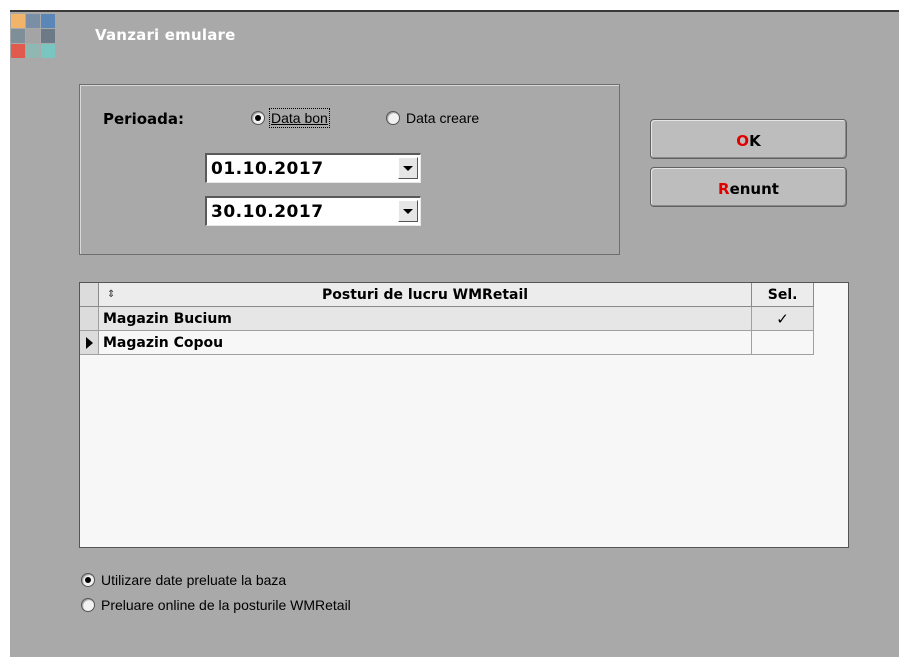  I want to click on ok-button: OK, so click(748, 139).